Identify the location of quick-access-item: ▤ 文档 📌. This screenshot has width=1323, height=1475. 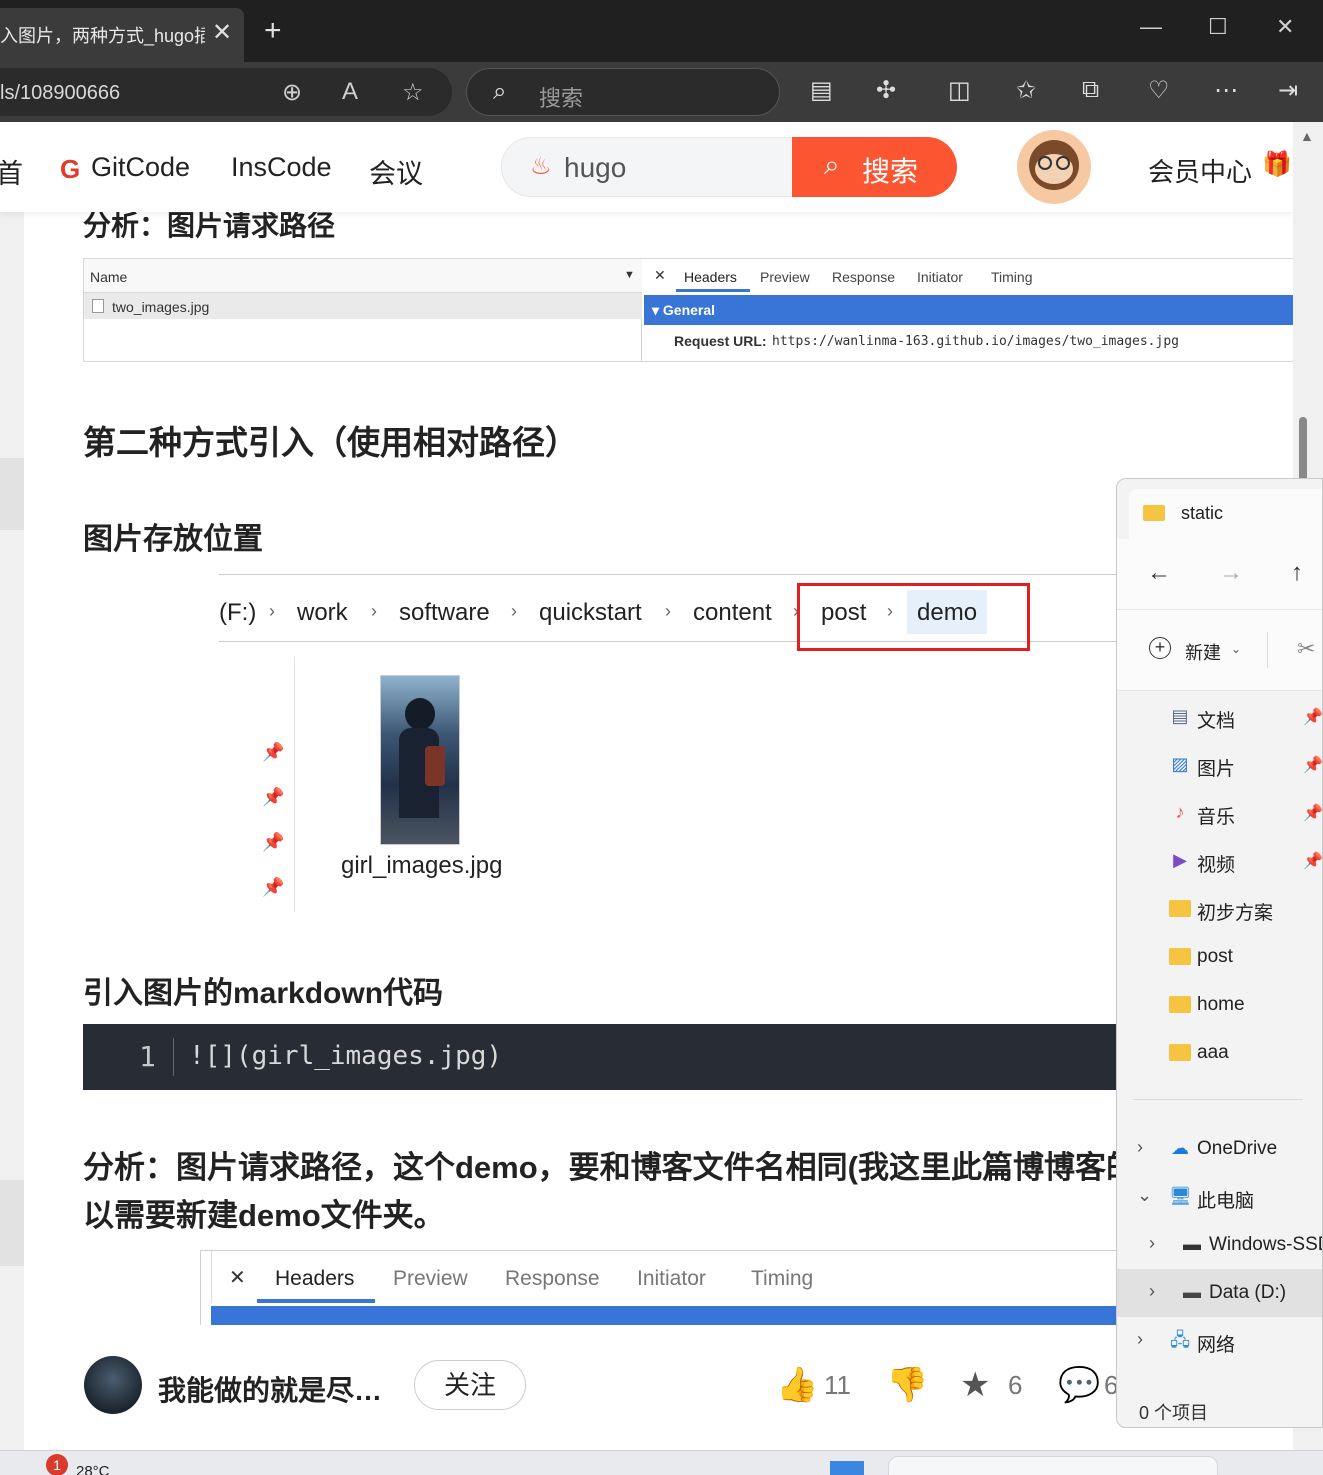
(1219, 717).